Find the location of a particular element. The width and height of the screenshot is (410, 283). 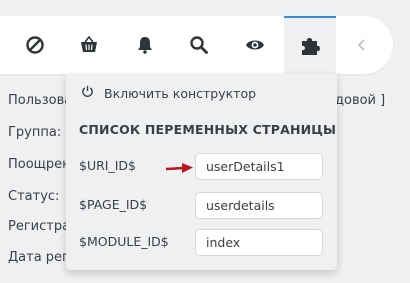

constructor-button is located at coordinates (310, 45).